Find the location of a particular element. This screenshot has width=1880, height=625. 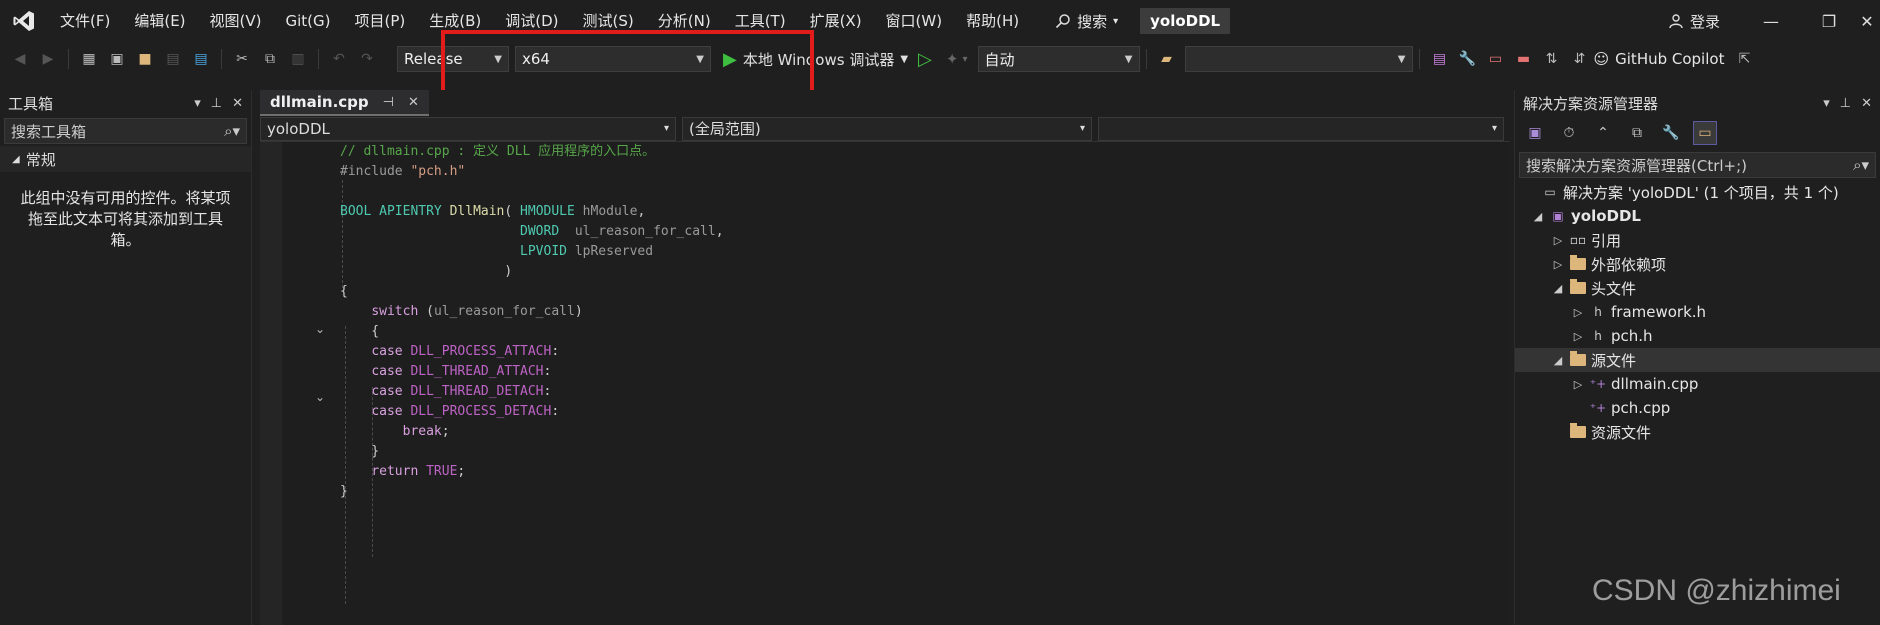

menu-help: 帮助(H) is located at coordinates (992, 21).